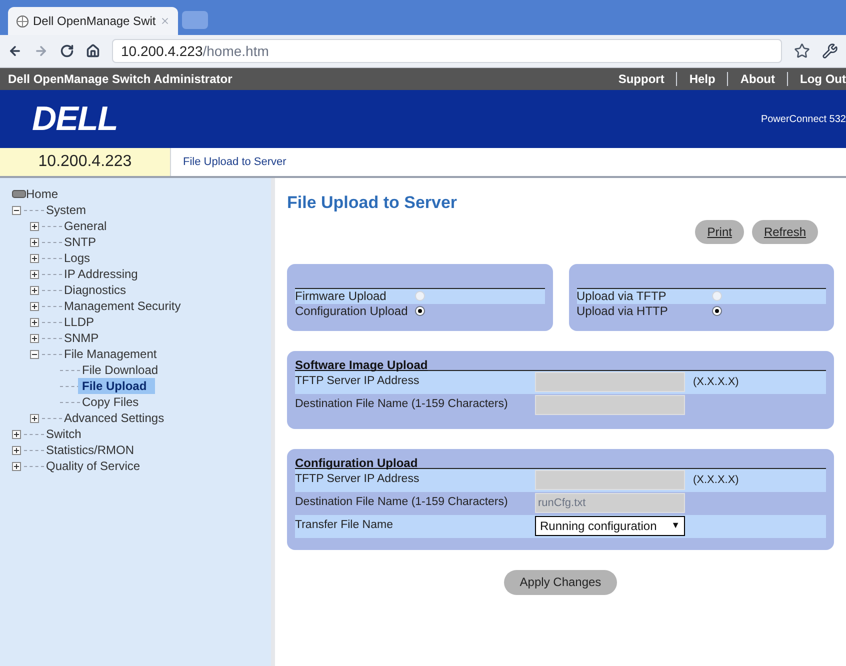  What do you see at coordinates (447, 51) in the screenshot?
I see `url-field: 10.200.4.223/home.htm` at bounding box center [447, 51].